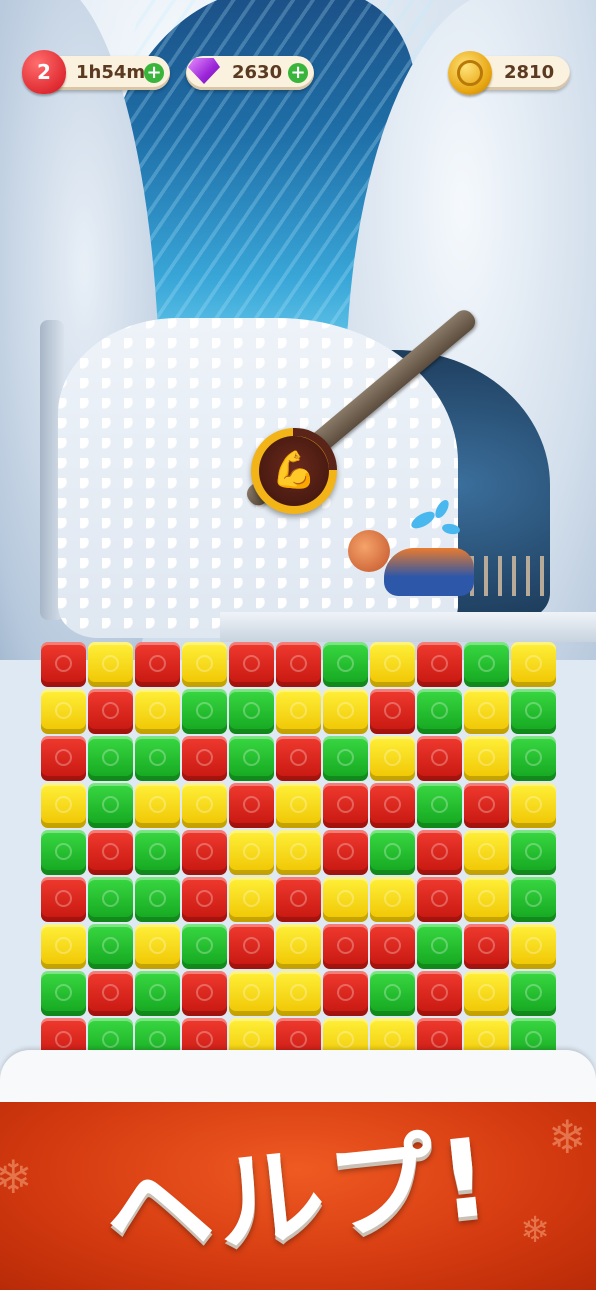  What do you see at coordinates (369, 551) in the screenshot?
I see `character-head` at bounding box center [369, 551].